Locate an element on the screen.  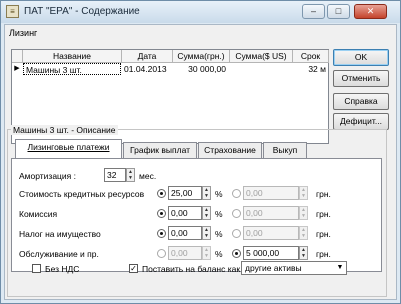
amortization-unit: мес. is located at coordinates (148, 176).